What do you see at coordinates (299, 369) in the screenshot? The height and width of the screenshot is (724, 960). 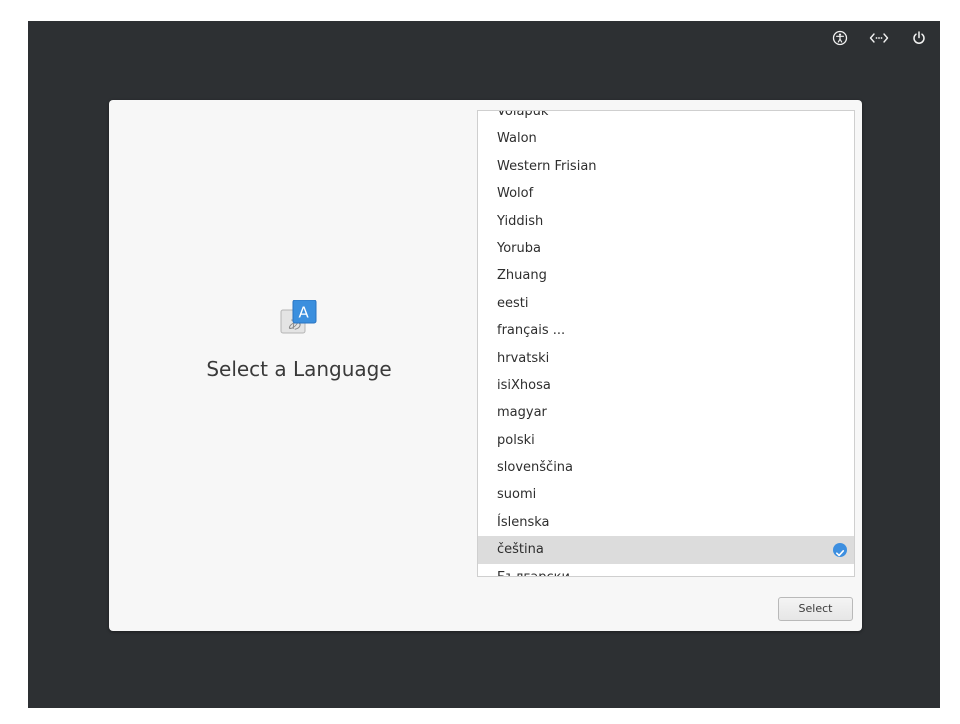 I see `page-title: Select a Language` at bounding box center [299, 369].